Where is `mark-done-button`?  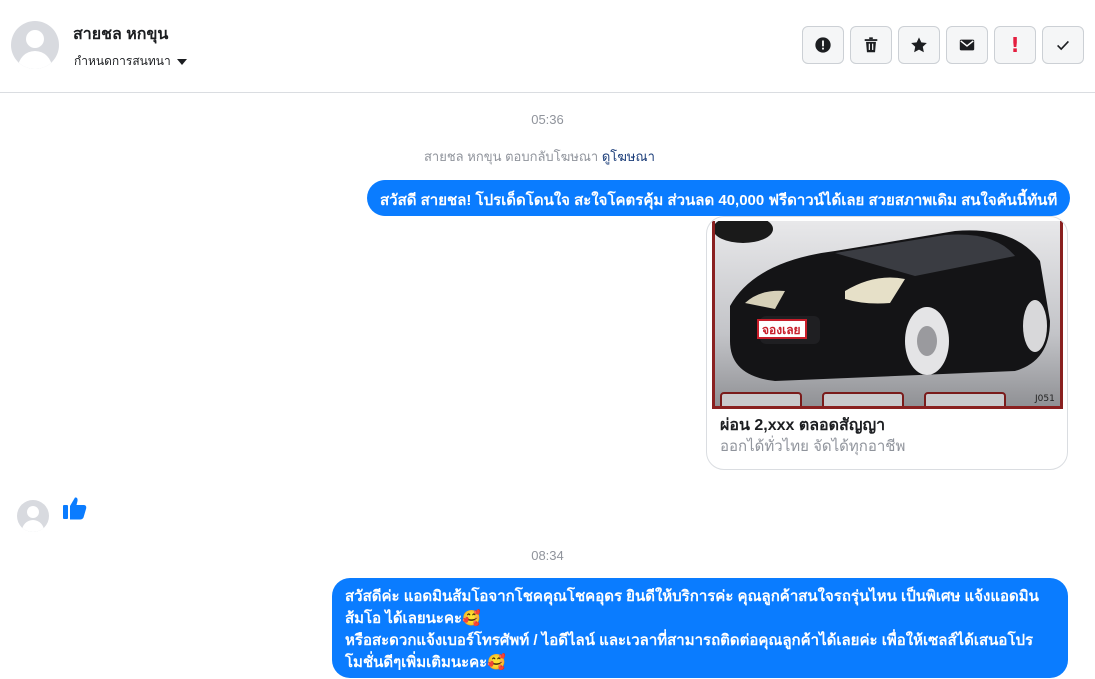
mark-done-button is located at coordinates (1063, 45).